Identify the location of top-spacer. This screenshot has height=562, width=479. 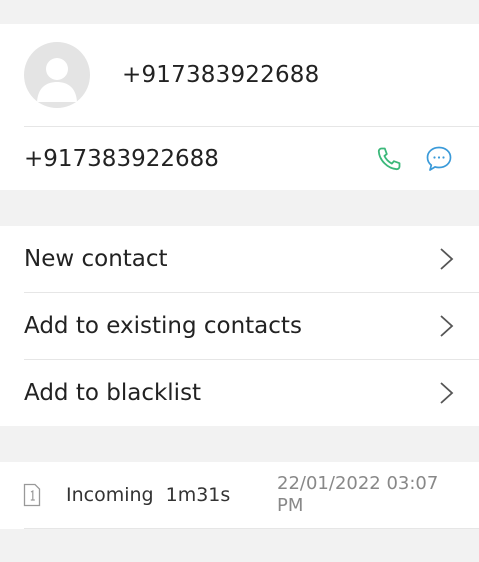
(239, 12).